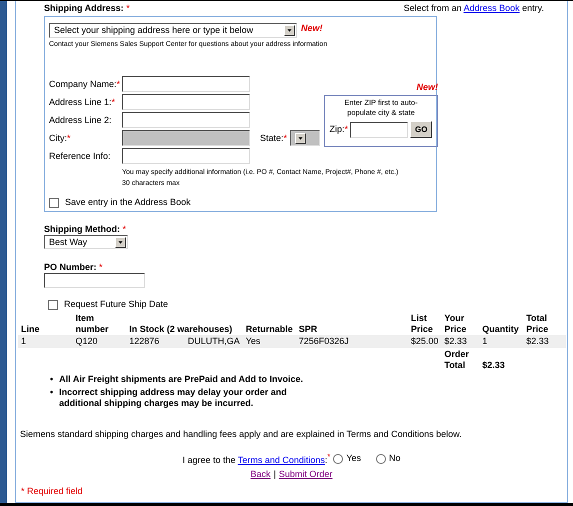 The height and width of the screenshot is (506, 573). Describe the element at coordinates (81, 120) in the screenshot. I see `field-label: Address Line 2:` at that location.